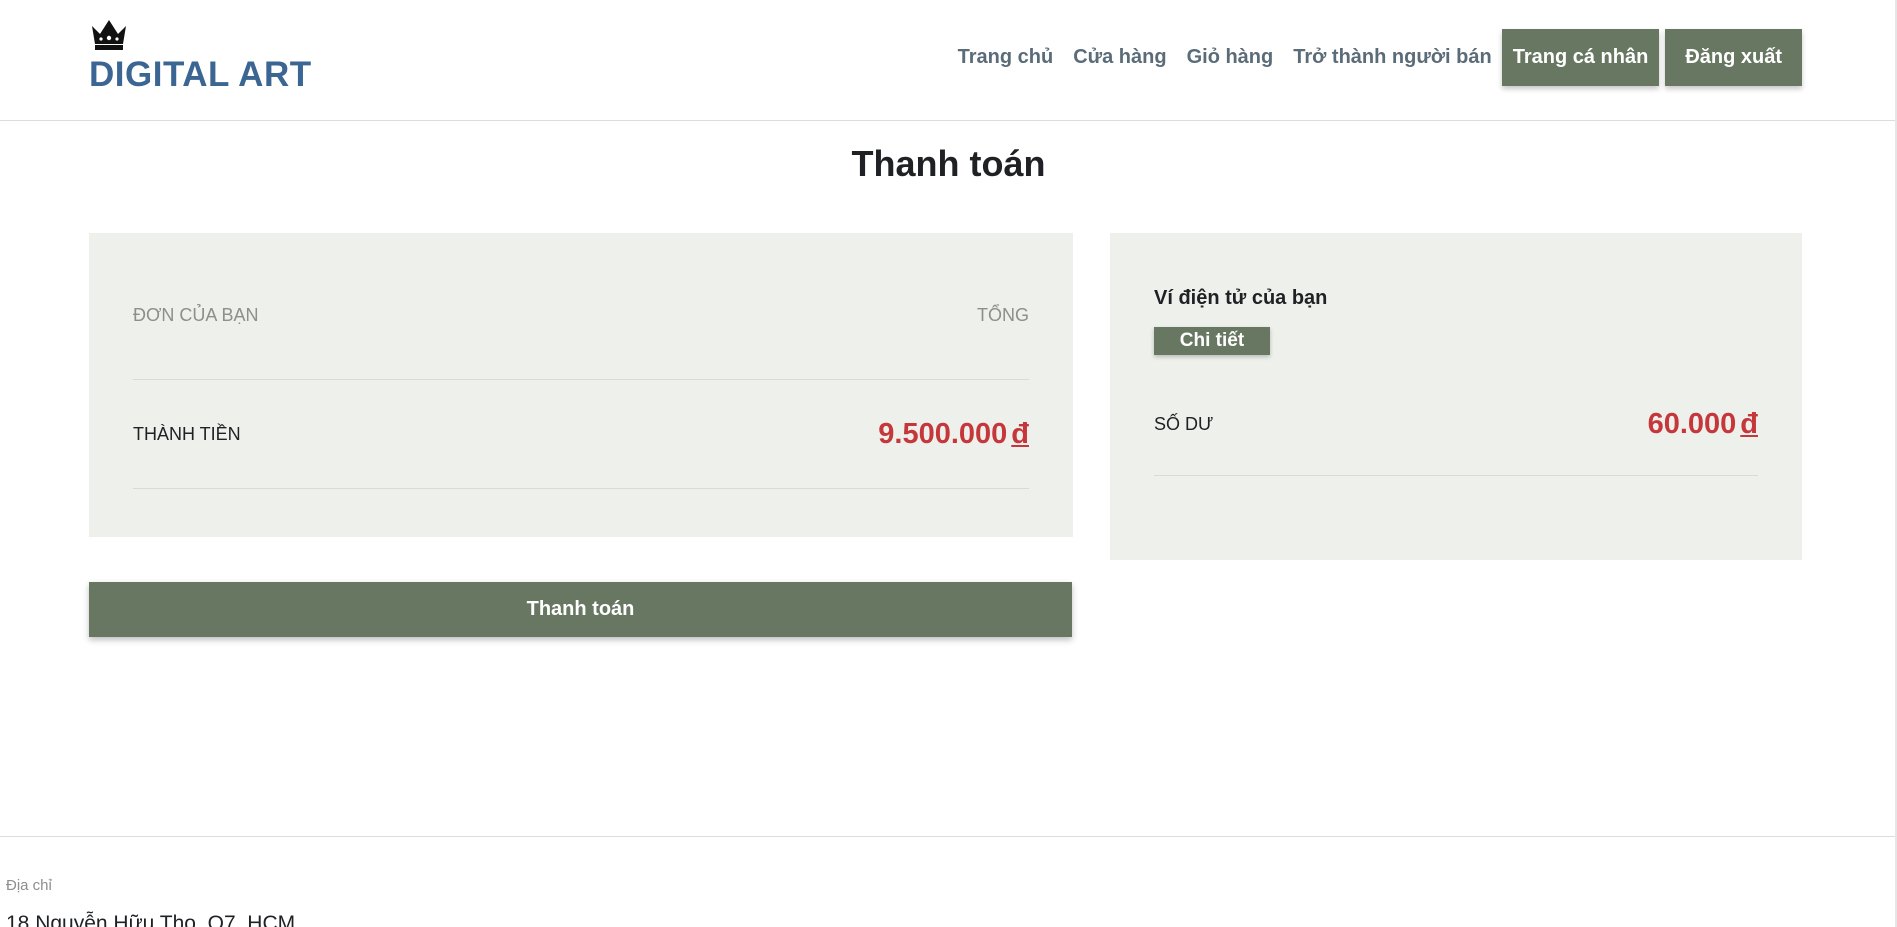  What do you see at coordinates (187, 433) in the screenshot?
I see `order-total-label: THÀNH TIỀN` at bounding box center [187, 433].